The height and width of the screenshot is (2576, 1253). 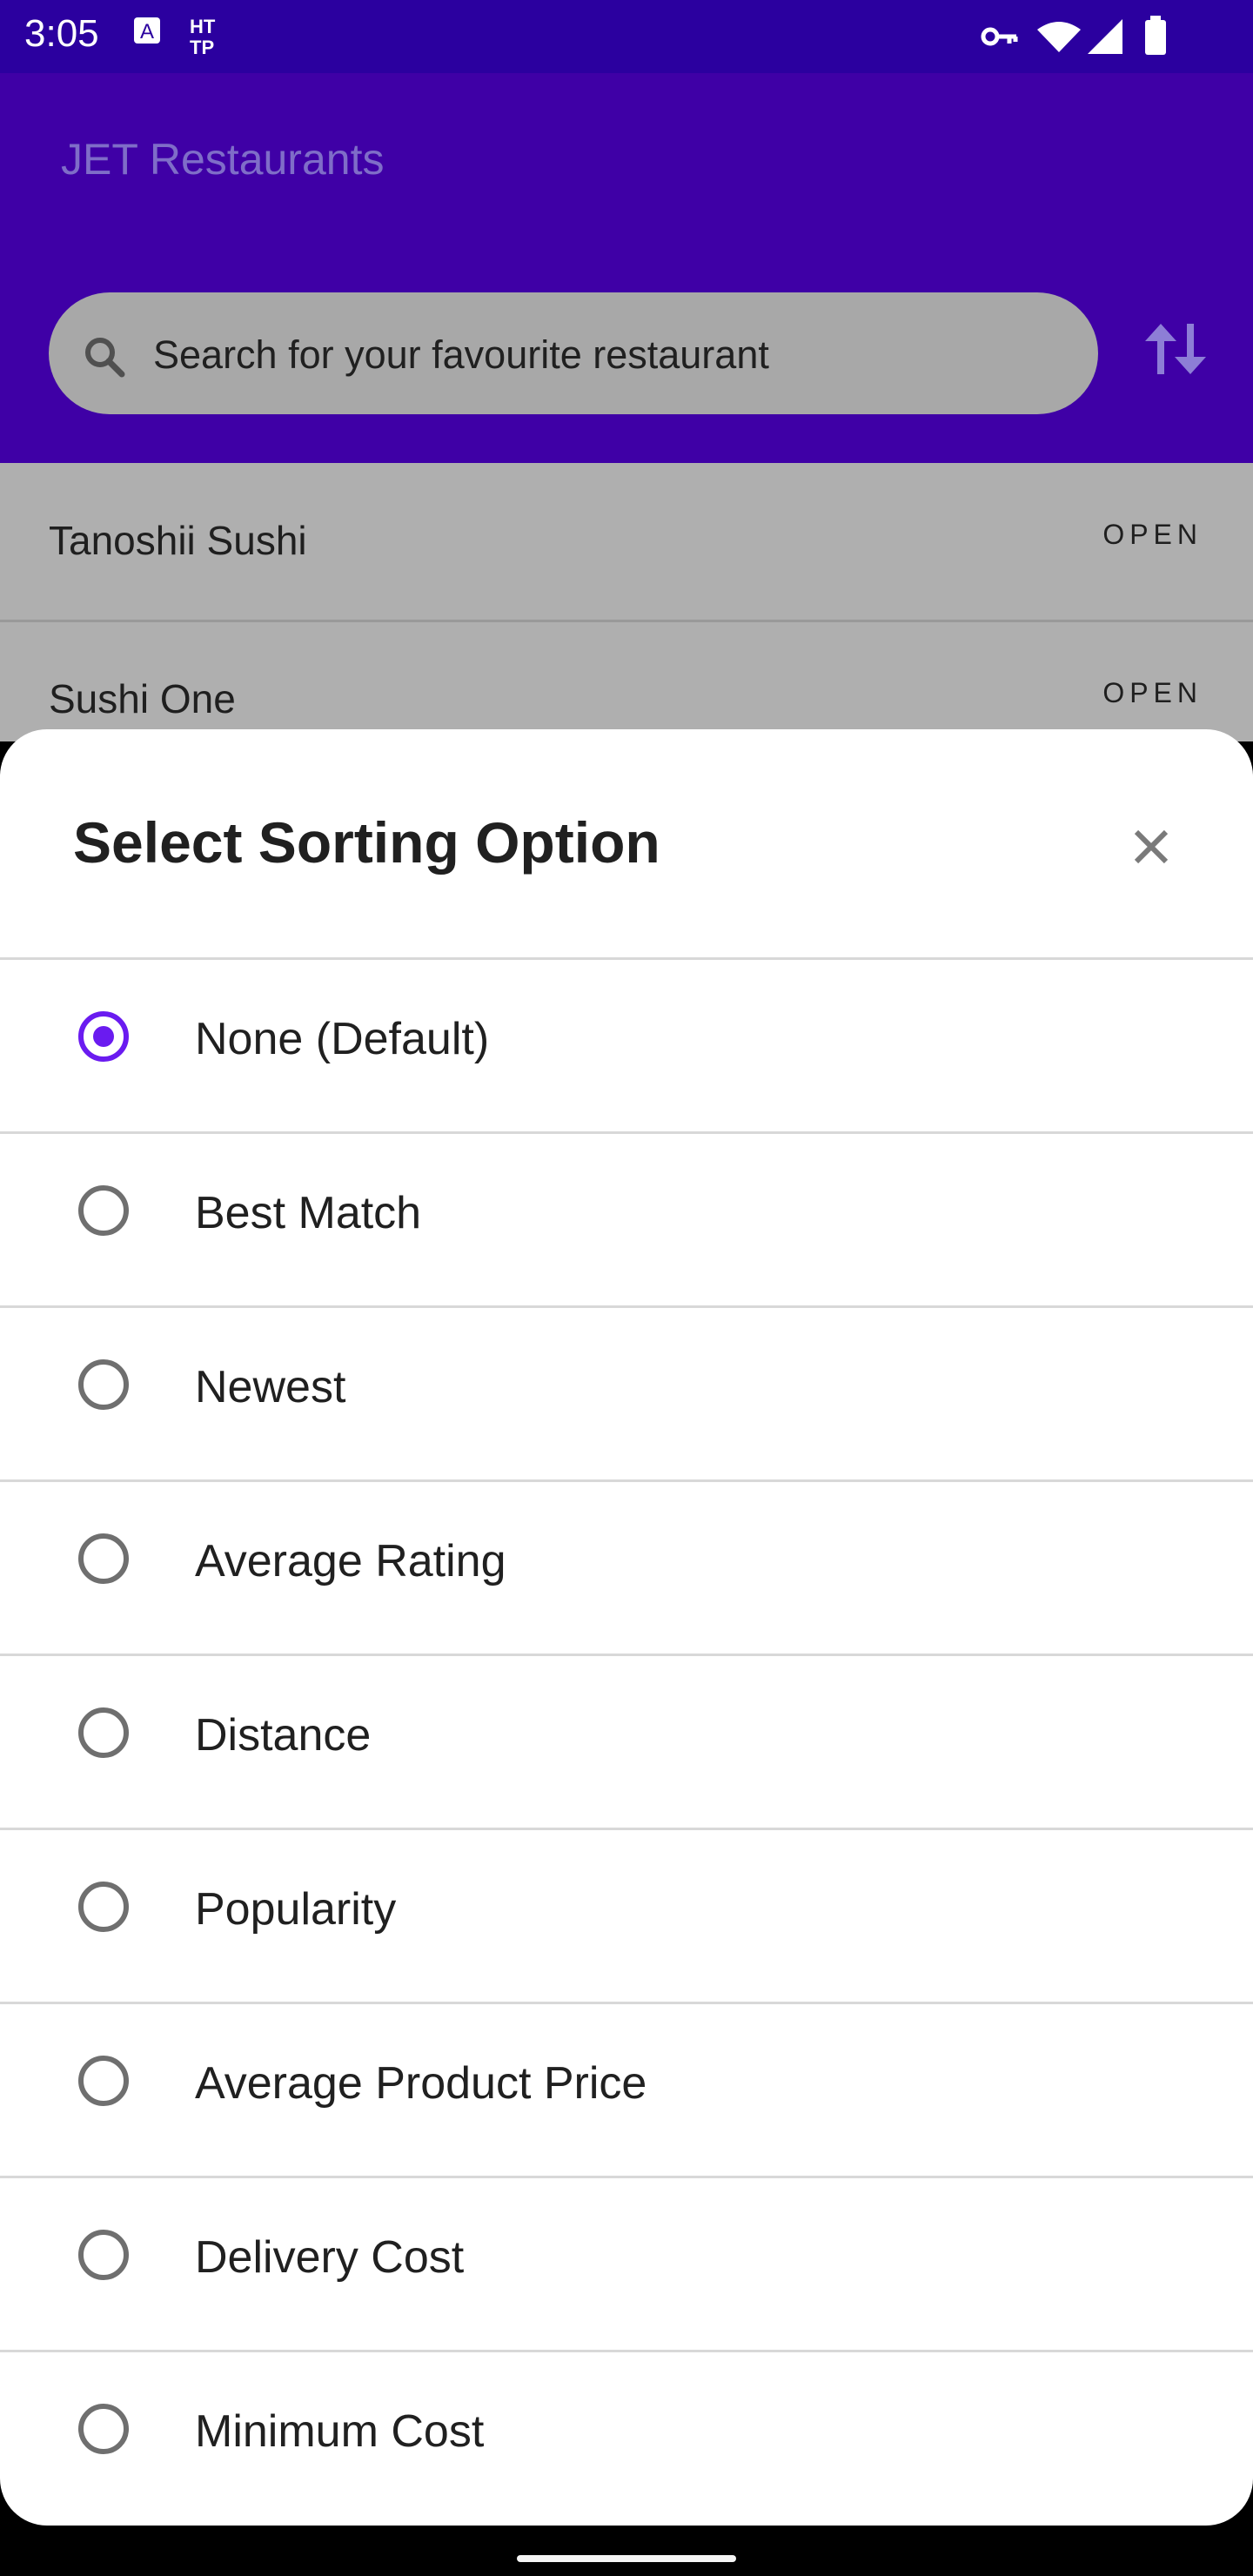 I want to click on restaurant-list: Tanoshii Sushi OPEN Sushi One OPEN, so click(x=626, y=602).